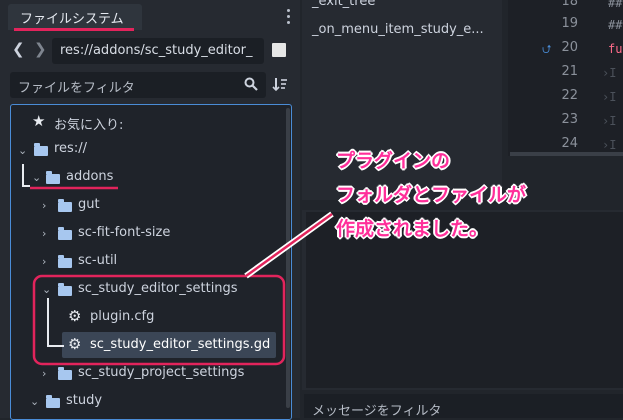  I want to click on callout-line-1: プラグインの, so click(393, 161).